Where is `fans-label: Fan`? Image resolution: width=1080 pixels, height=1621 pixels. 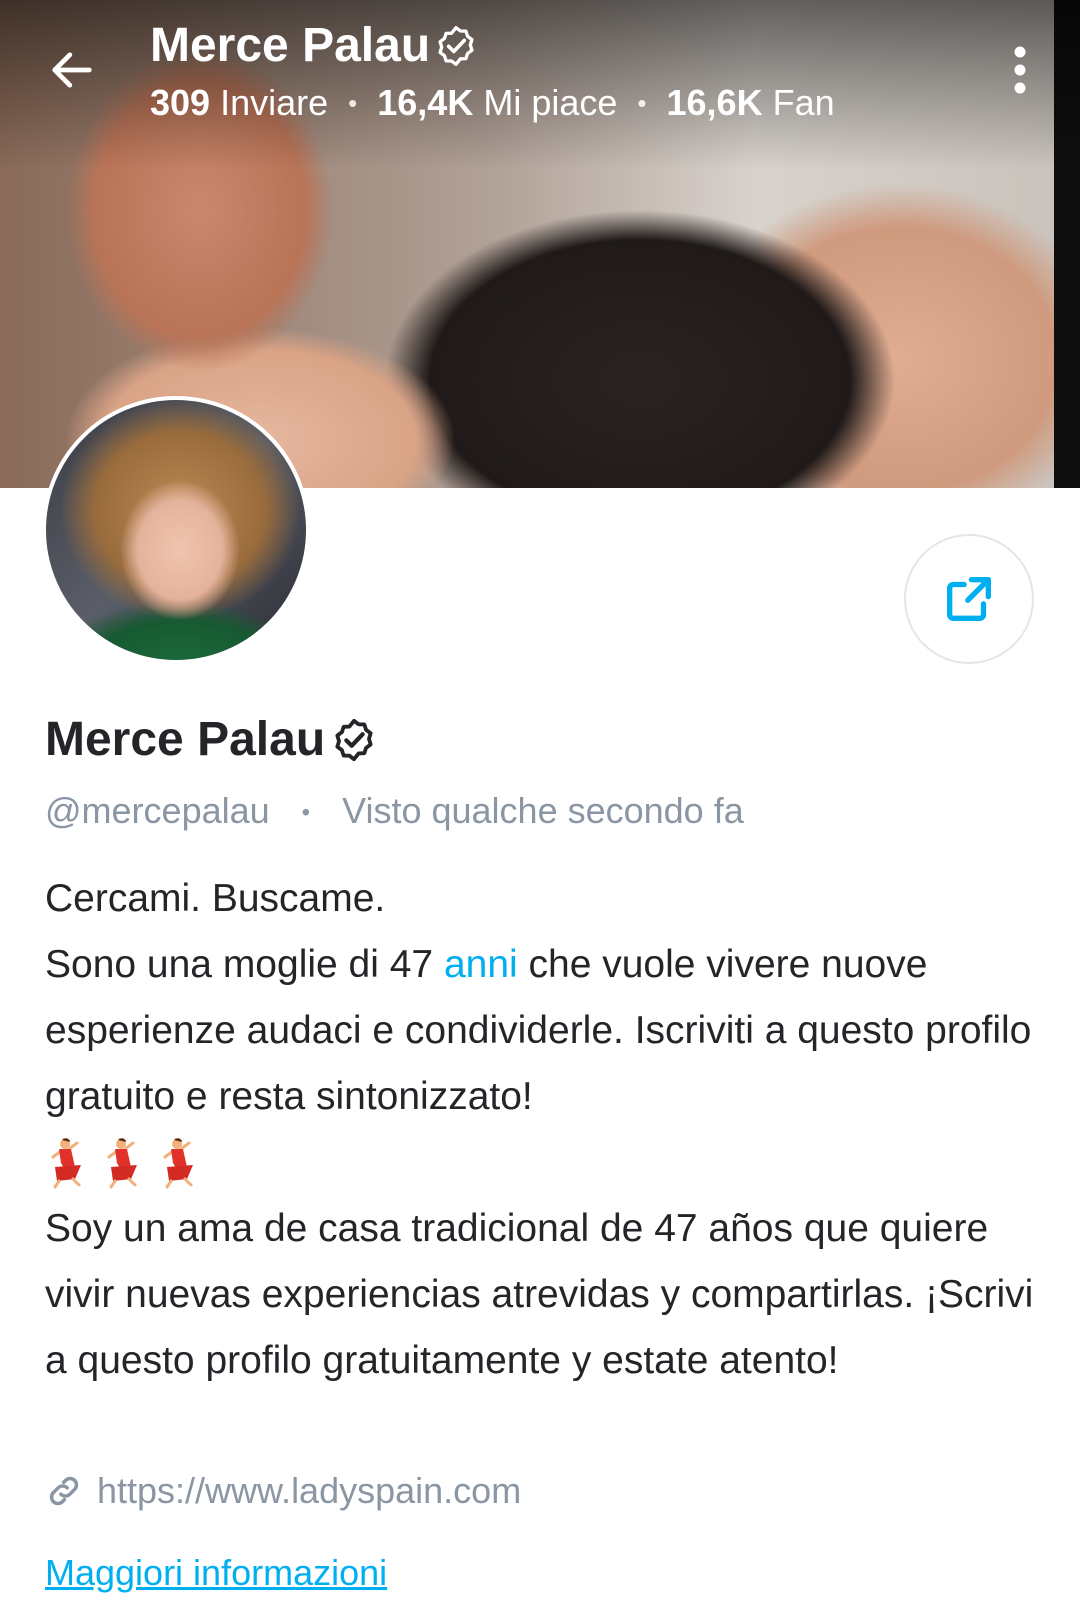 fans-label: Fan is located at coordinates (803, 102).